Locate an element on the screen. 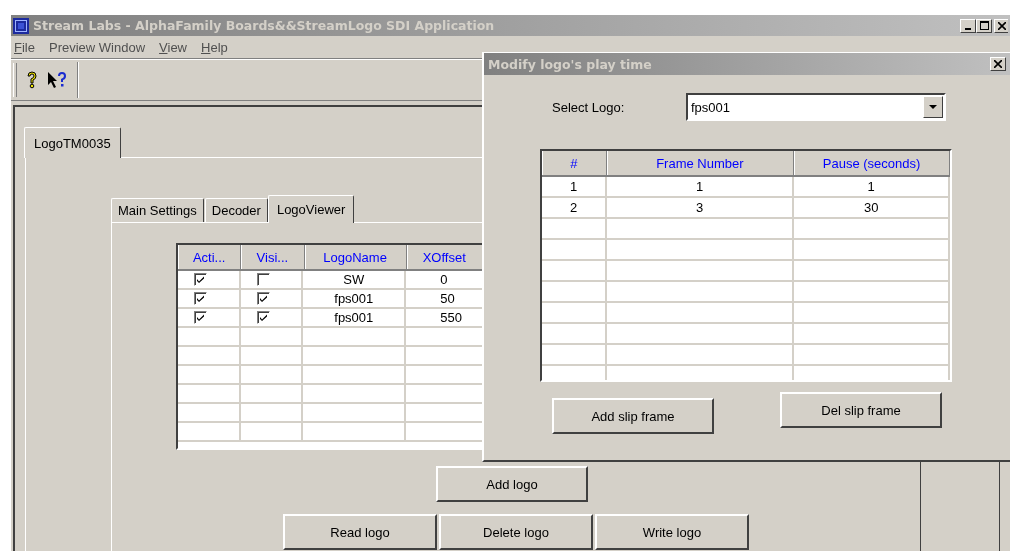 This screenshot has width=1010, height=551. tab: Main Settings is located at coordinates (157, 210).